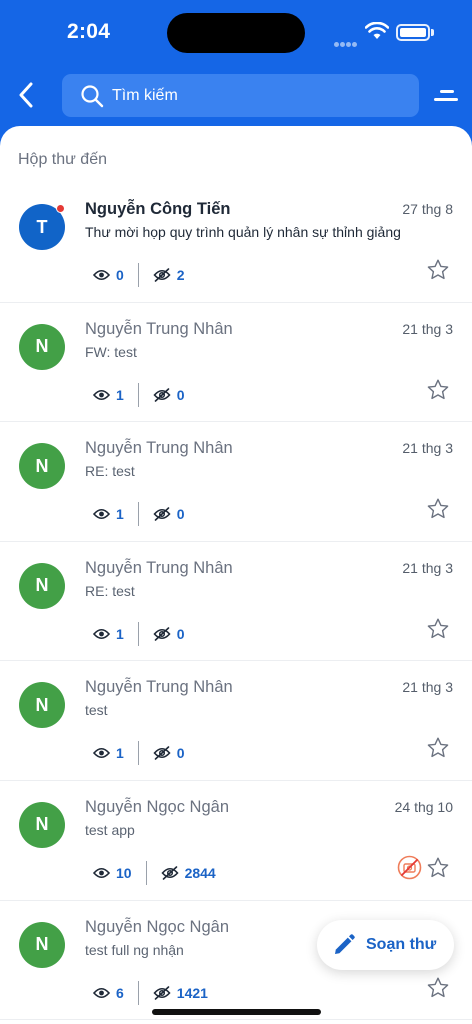 The image size is (472, 1024). I want to click on unread-stat: 2, so click(169, 275).